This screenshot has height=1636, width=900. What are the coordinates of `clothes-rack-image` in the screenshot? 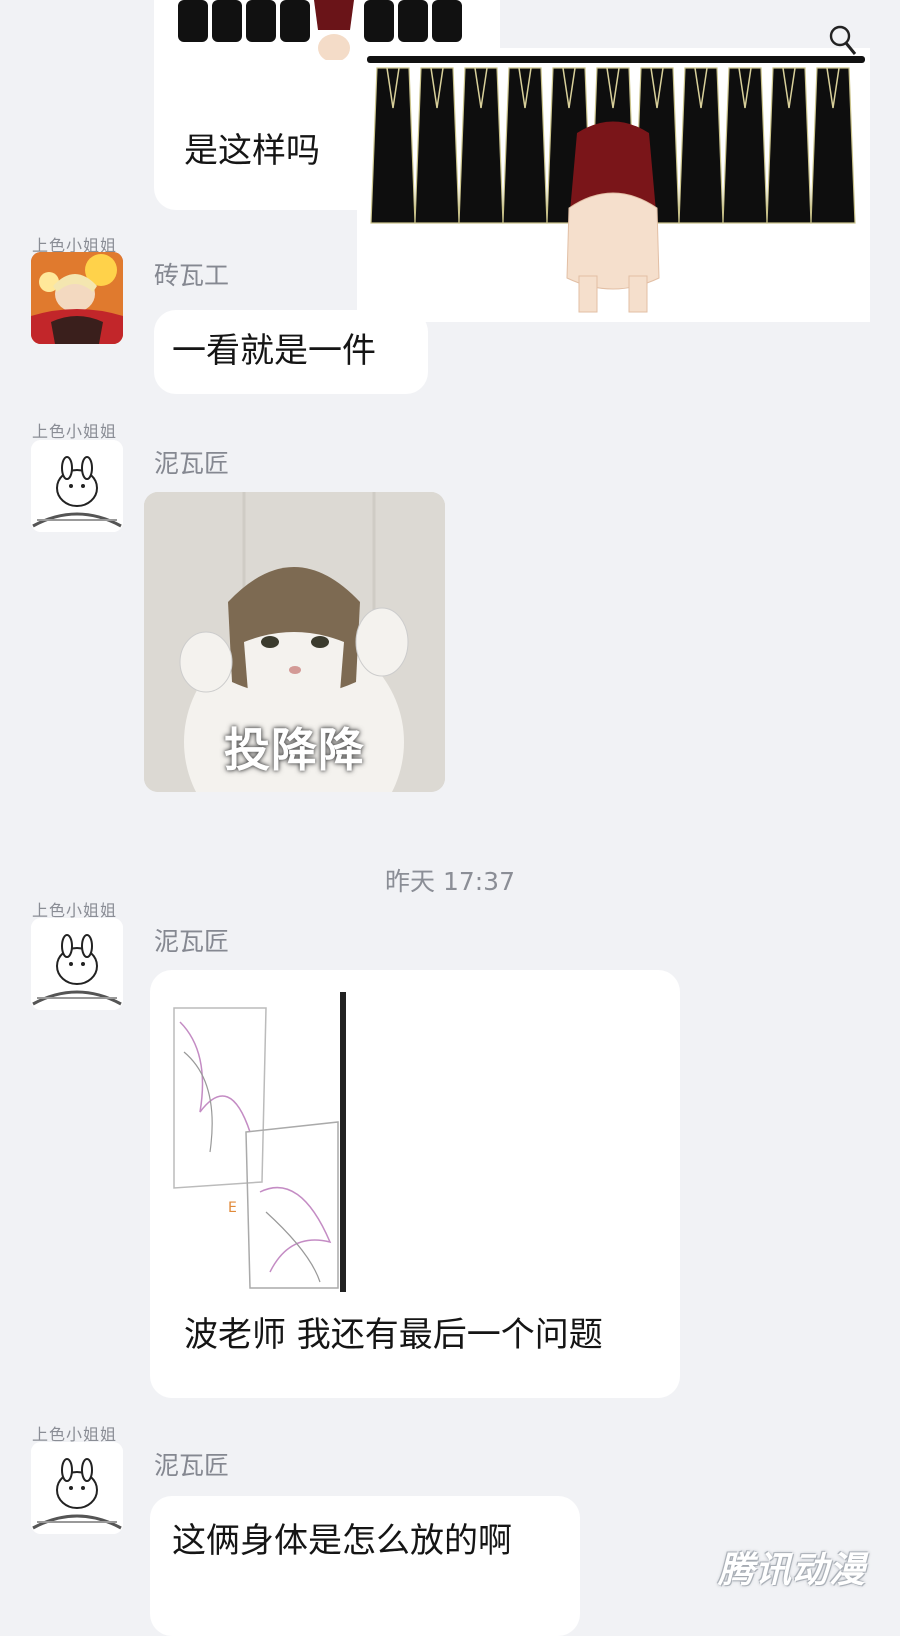 It's located at (613, 185).